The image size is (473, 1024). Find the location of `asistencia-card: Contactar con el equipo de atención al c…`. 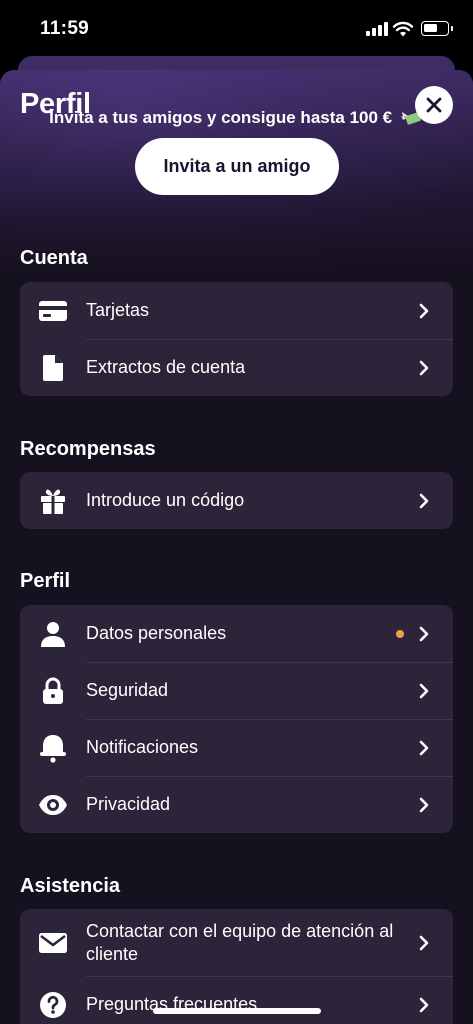

asistencia-card: Contactar con el equipo de atención al c… is located at coordinates (236, 966).